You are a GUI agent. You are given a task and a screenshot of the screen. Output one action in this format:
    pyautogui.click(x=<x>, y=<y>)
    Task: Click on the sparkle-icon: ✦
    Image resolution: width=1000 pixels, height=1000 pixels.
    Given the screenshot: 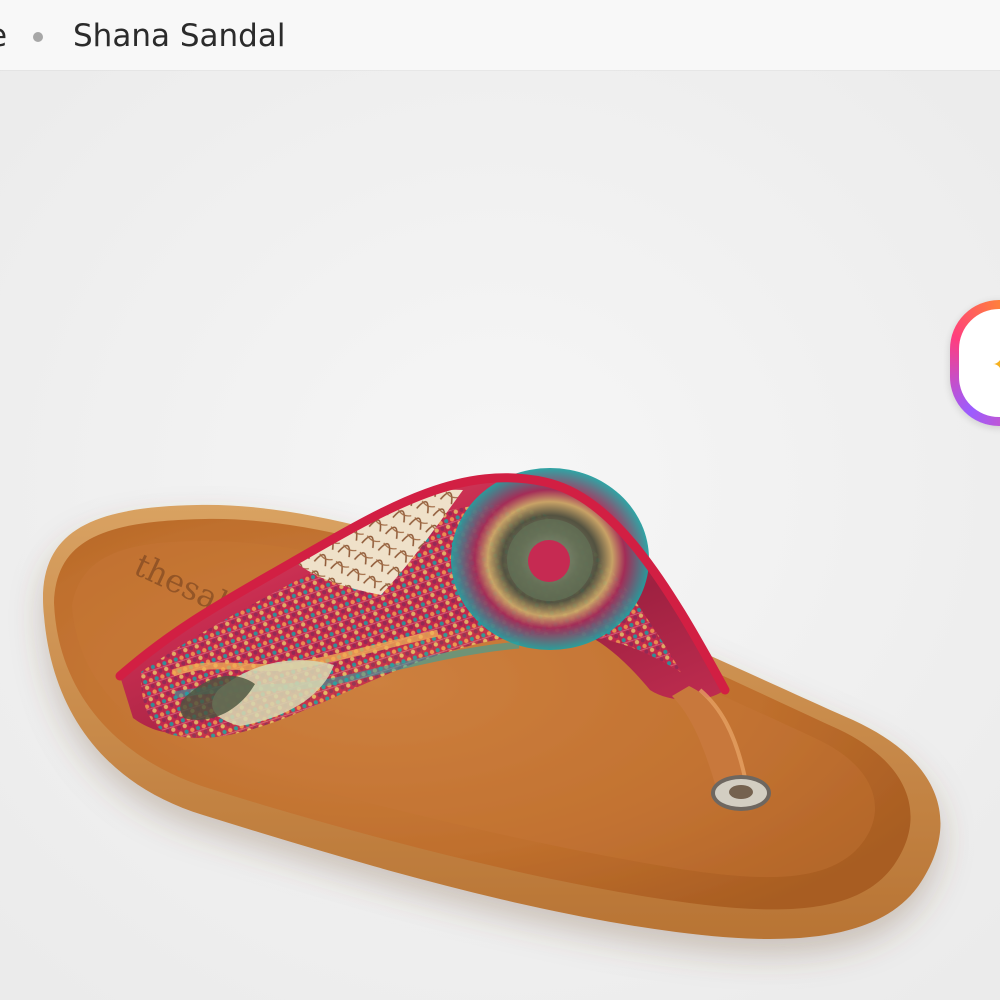 What is the action you would take?
    pyautogui.click(x=996, y=366)
    